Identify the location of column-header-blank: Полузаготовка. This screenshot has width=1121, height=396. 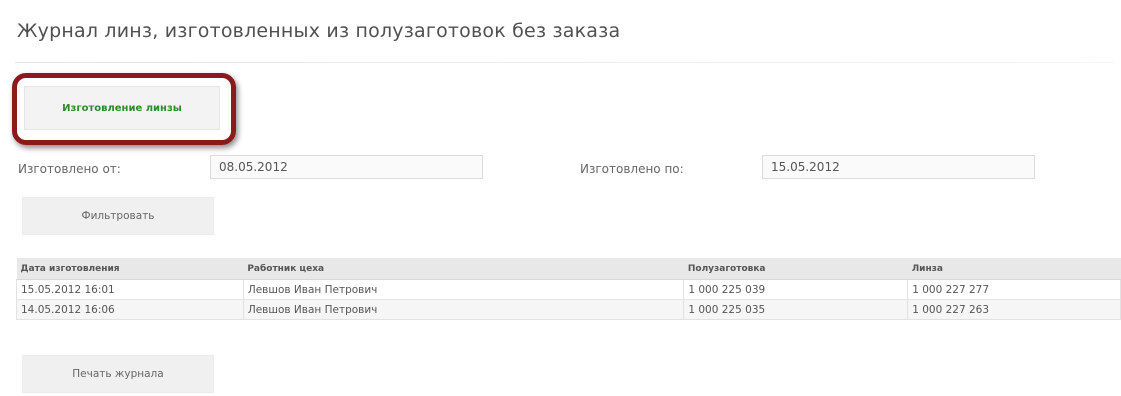
(795, 269).